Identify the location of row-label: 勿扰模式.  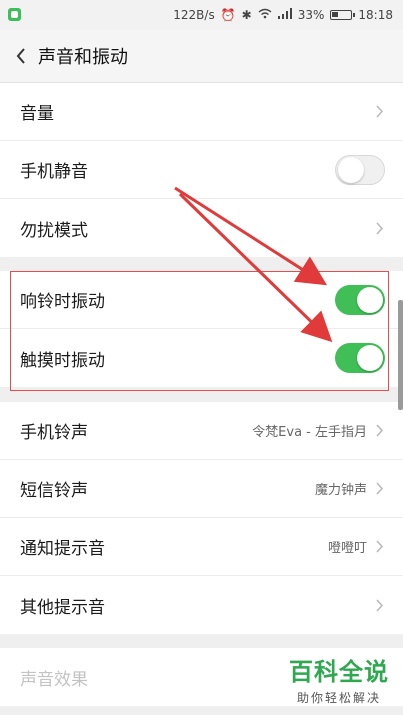
(54, 230).